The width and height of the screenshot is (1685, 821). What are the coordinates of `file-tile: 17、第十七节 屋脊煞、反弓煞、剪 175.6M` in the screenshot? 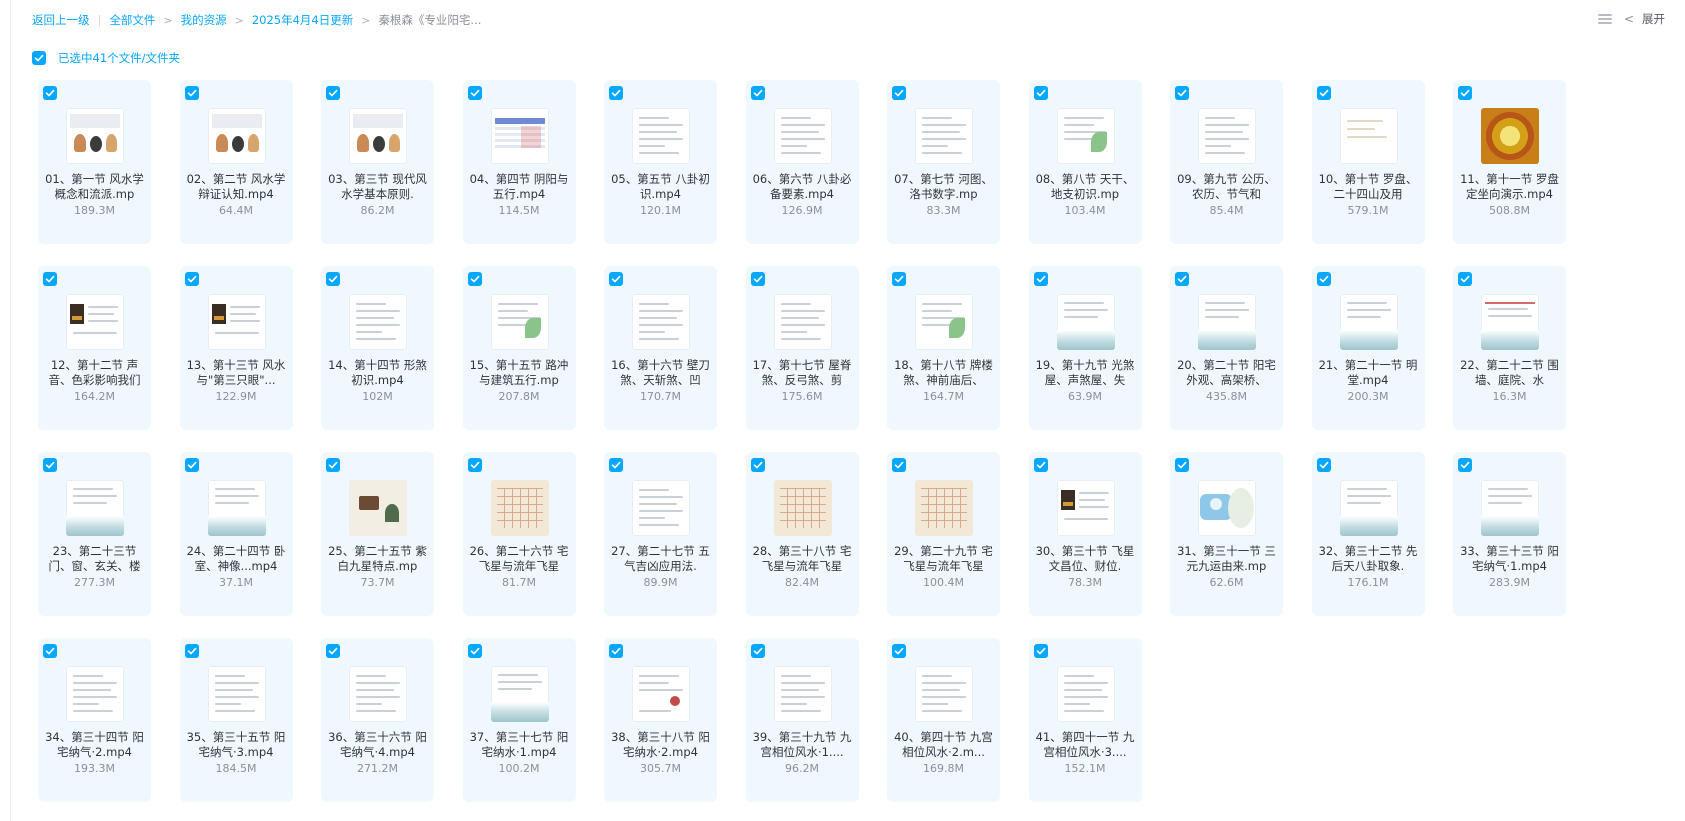 It's located at (802, 348).